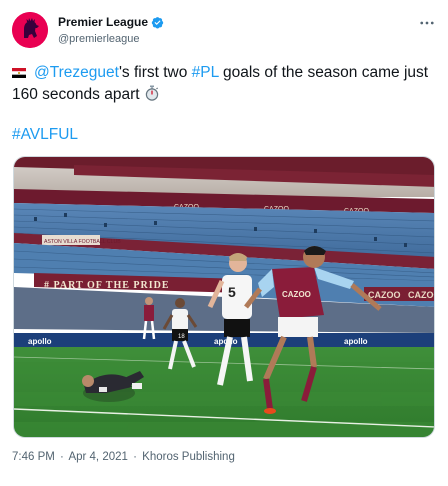 Image resolution: width=448 pixels, height=486 pixels. What do you see at coordinates (103, 22) in the screenshot?
I see `display-name: Premier League` at bounding box center [103, 22].